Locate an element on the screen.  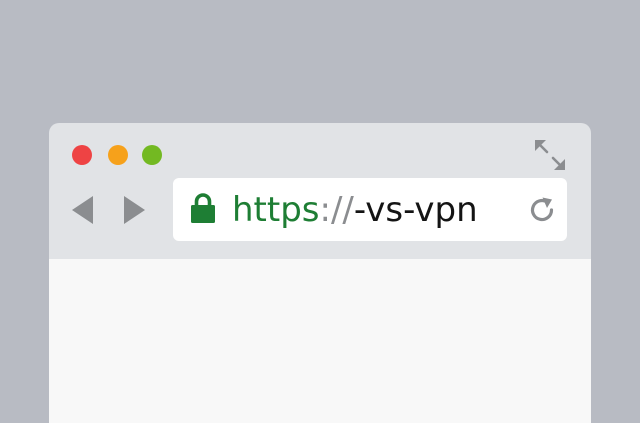
url-protocol: https is located at coordinates (276, 210).